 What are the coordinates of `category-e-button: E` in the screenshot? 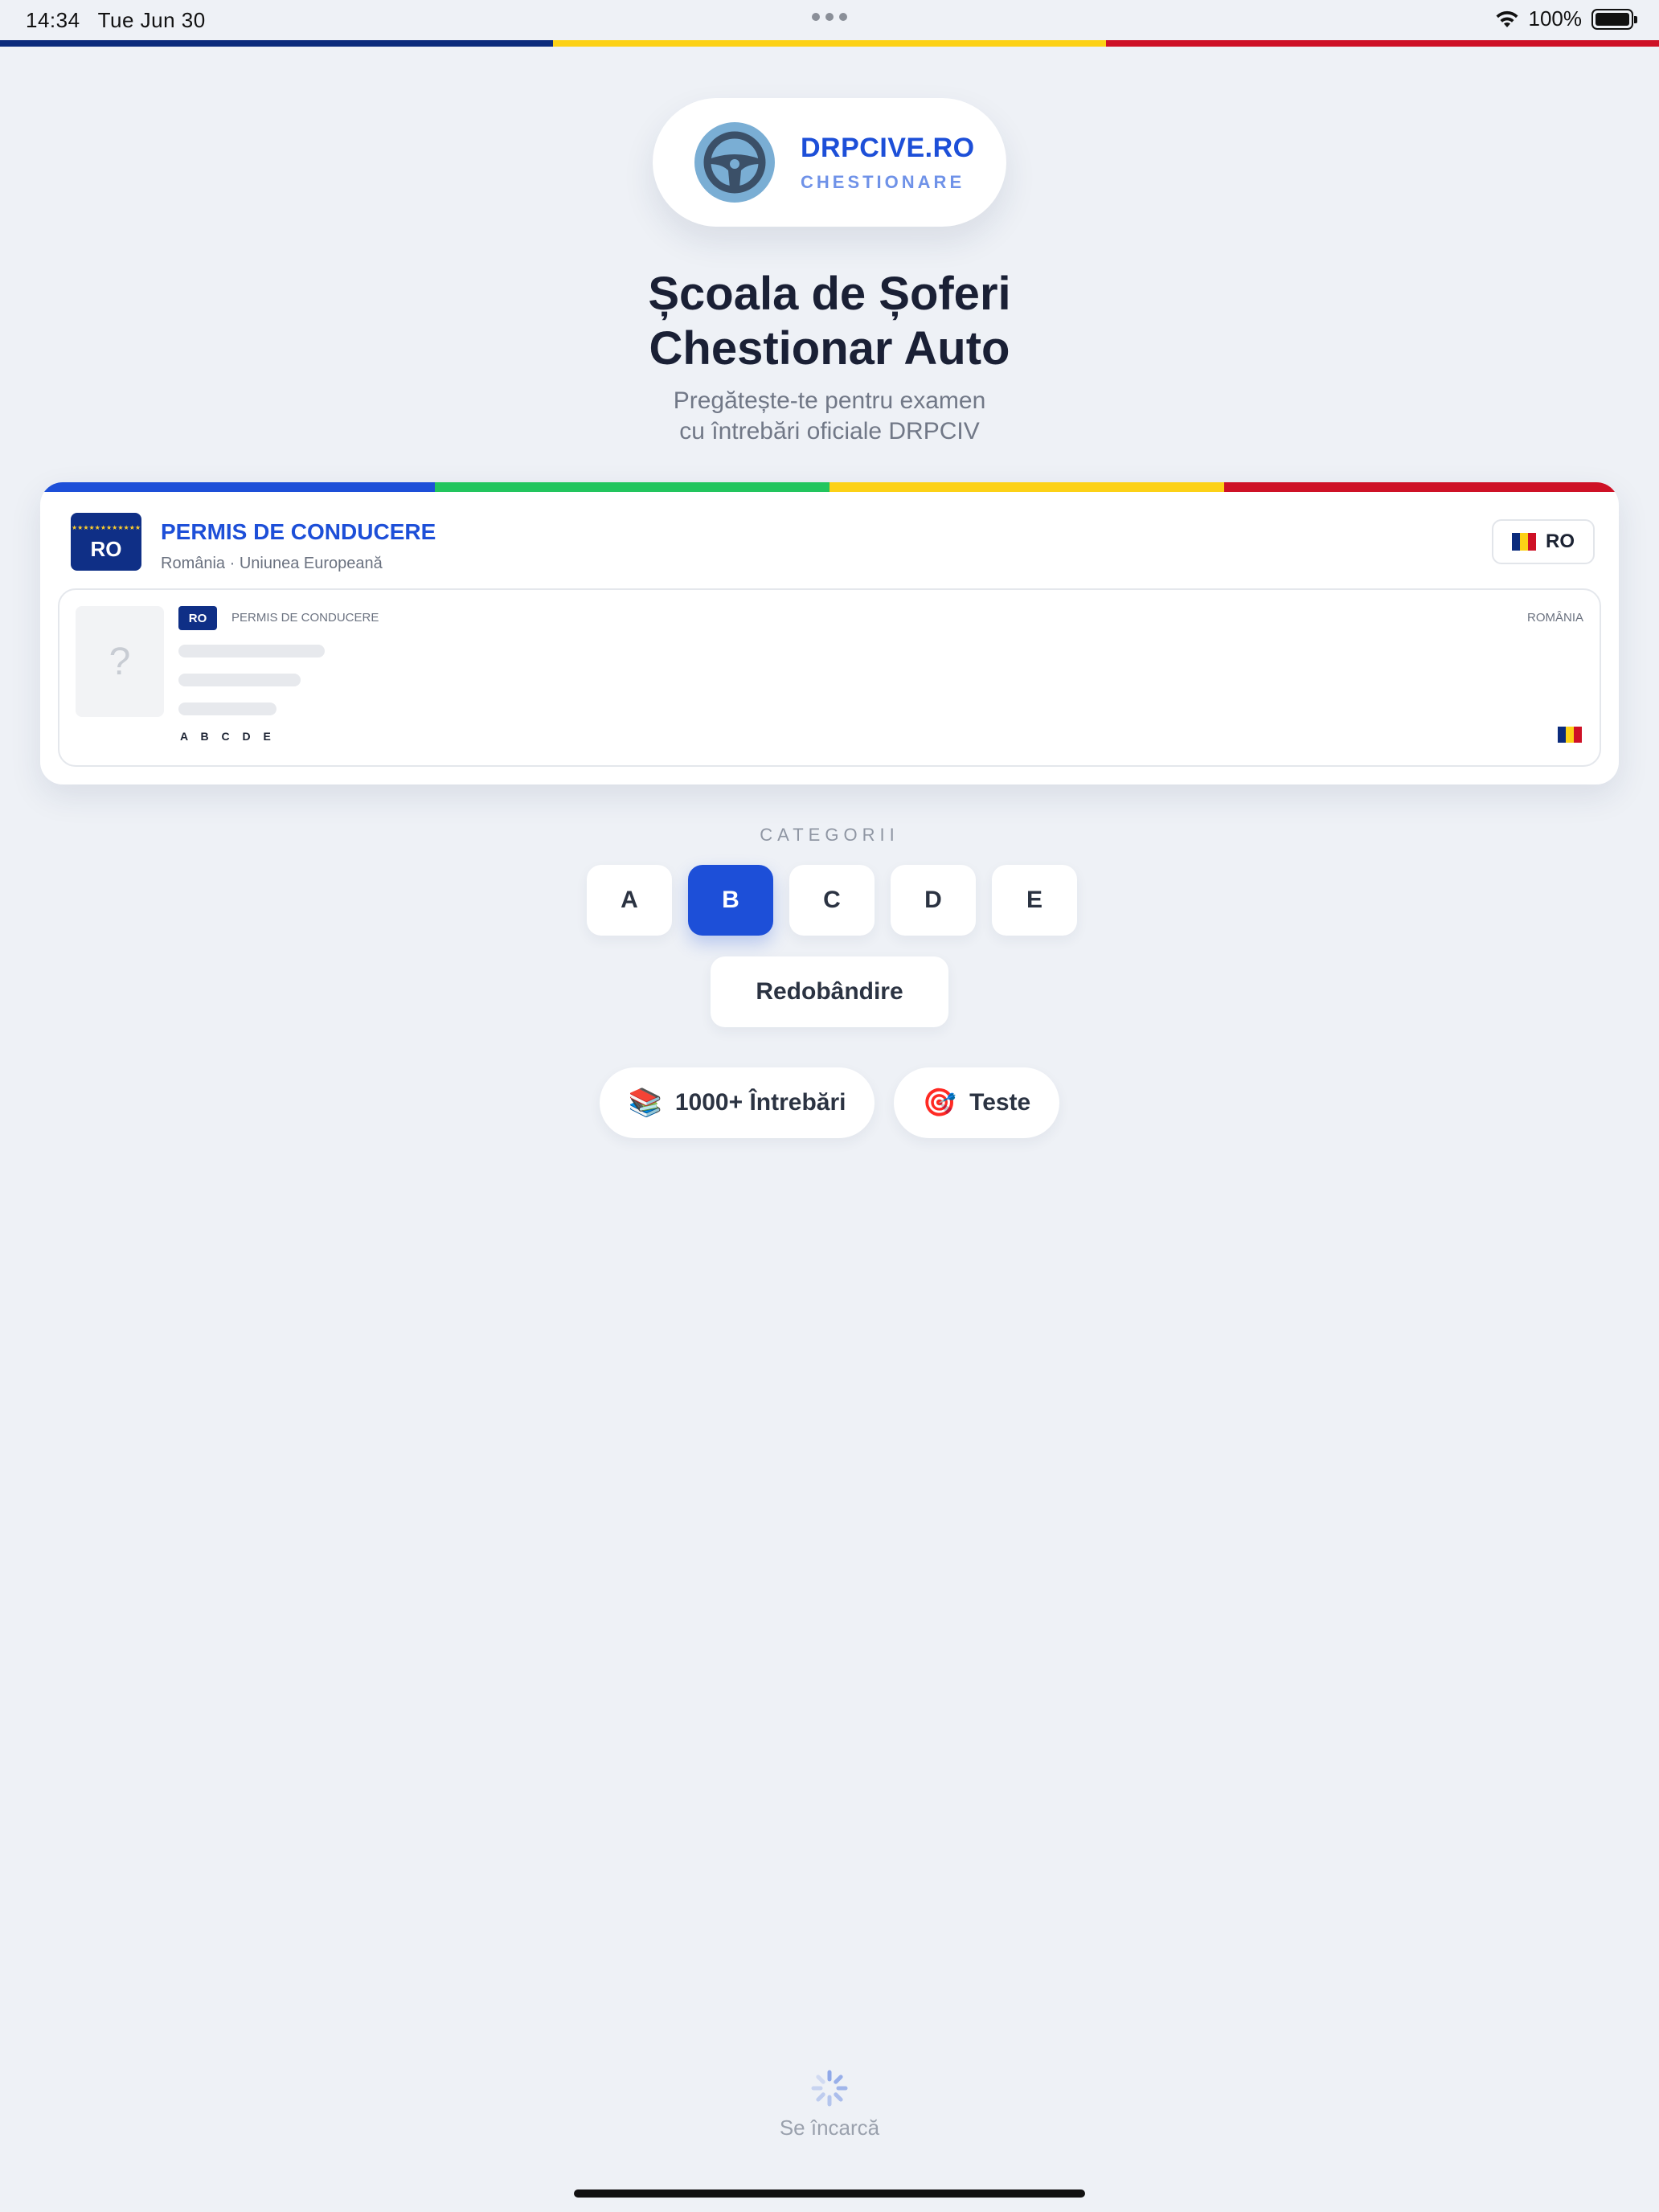 It's located at (1034, 900).